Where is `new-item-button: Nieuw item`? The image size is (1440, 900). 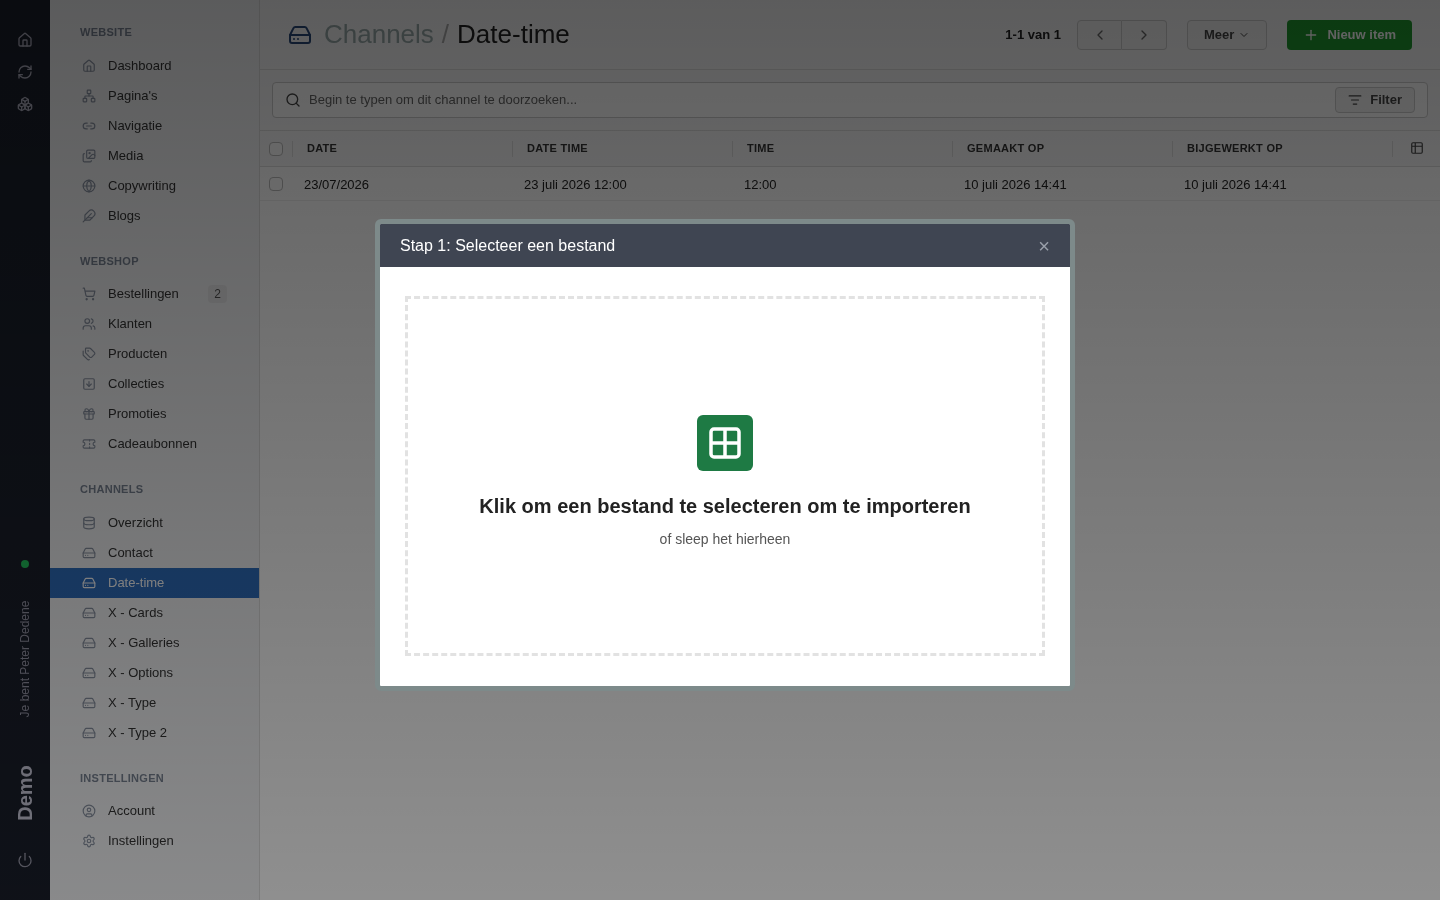 new-item-button: Nieuw item is located at coordinates (1349, 34).